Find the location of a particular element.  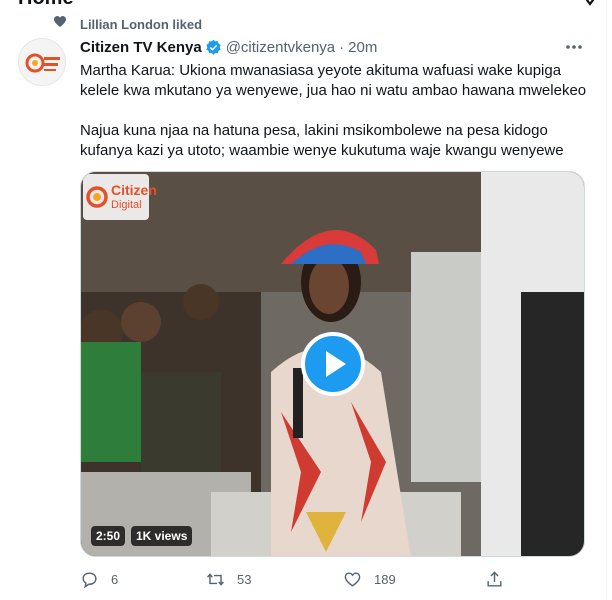

citizen-digital-logo-icon is located at coordinates (97, 197).